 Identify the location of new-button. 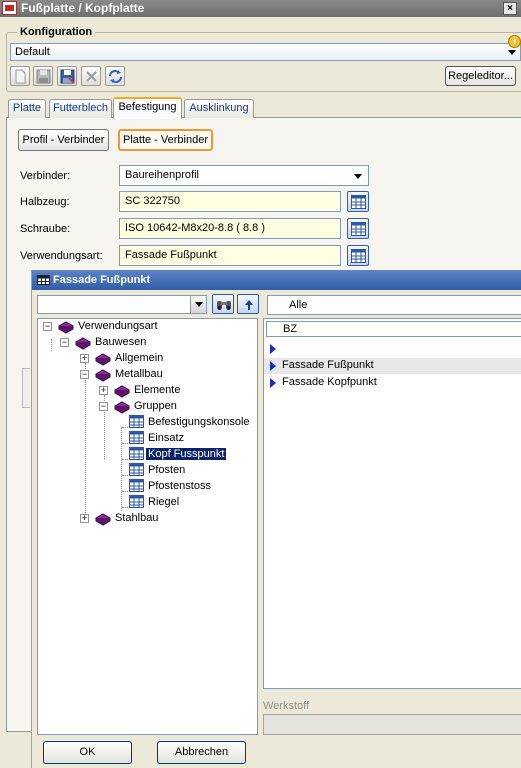
(20, 76).